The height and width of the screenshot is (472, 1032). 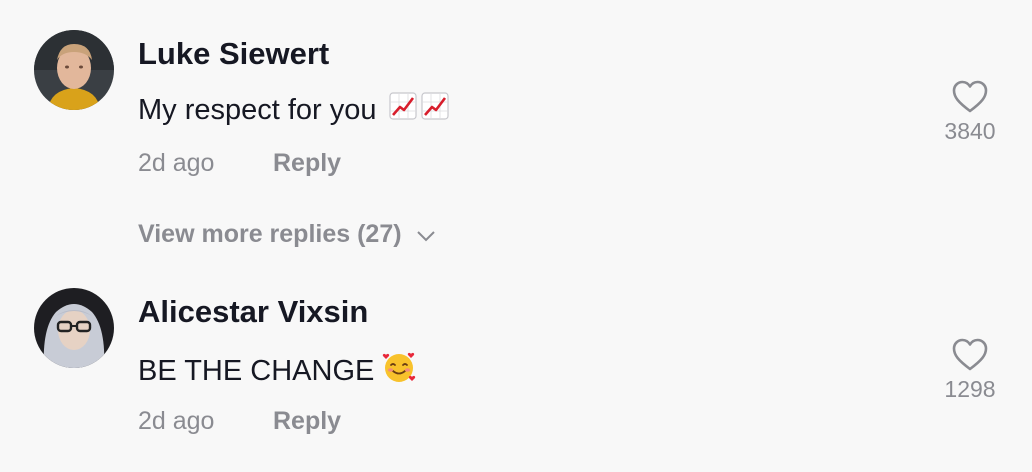 I want to click on like-button: 3840, so click(x=970, y=112).